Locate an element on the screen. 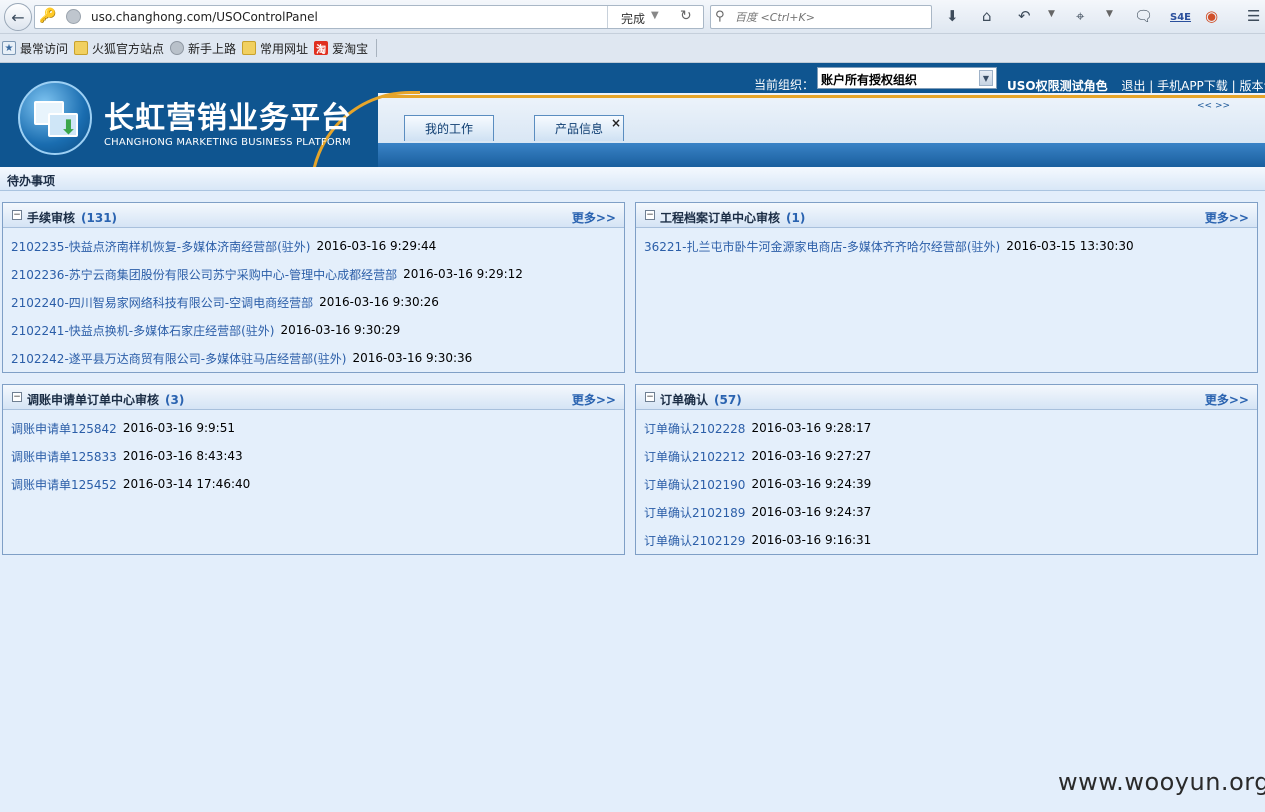 Image resolution: width=1265 pixels, height=812 pixels. item-link: 订单确认2102228 is located at coordinates (694, 428).